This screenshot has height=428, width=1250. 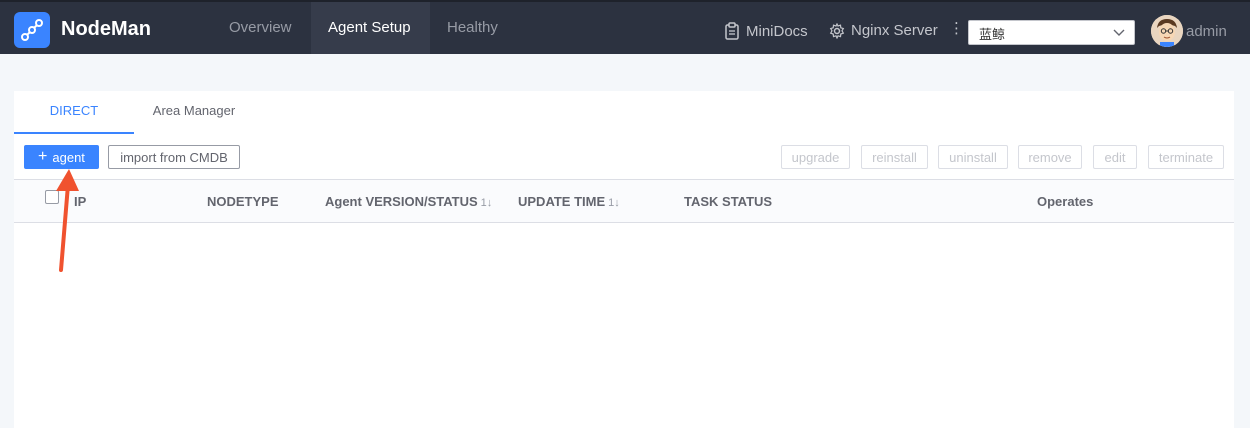 I want to click on user-avatar, so click(x=1167, y=31).